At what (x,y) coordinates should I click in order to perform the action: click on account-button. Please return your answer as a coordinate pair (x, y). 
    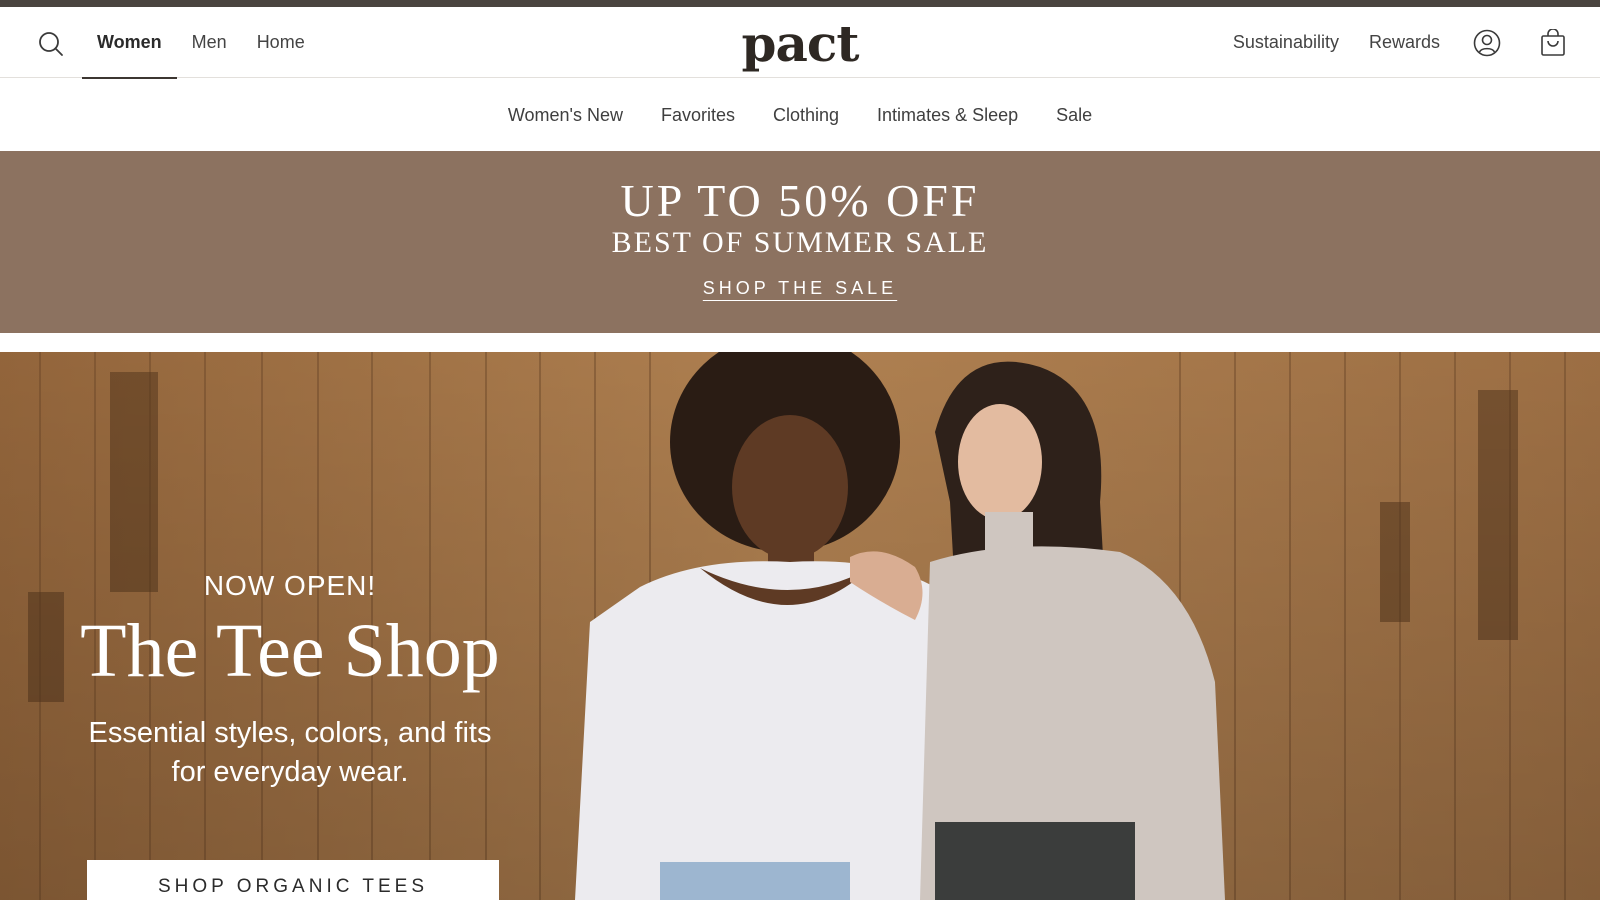
    Looking at the image, I should click on (1487, 43).